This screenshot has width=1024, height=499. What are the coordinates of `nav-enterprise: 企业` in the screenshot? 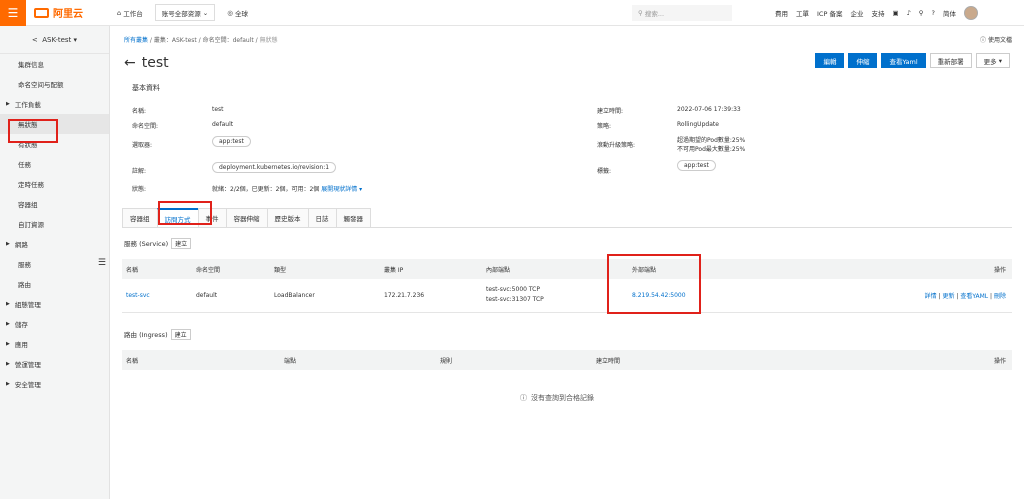 It's located at (856, 13).